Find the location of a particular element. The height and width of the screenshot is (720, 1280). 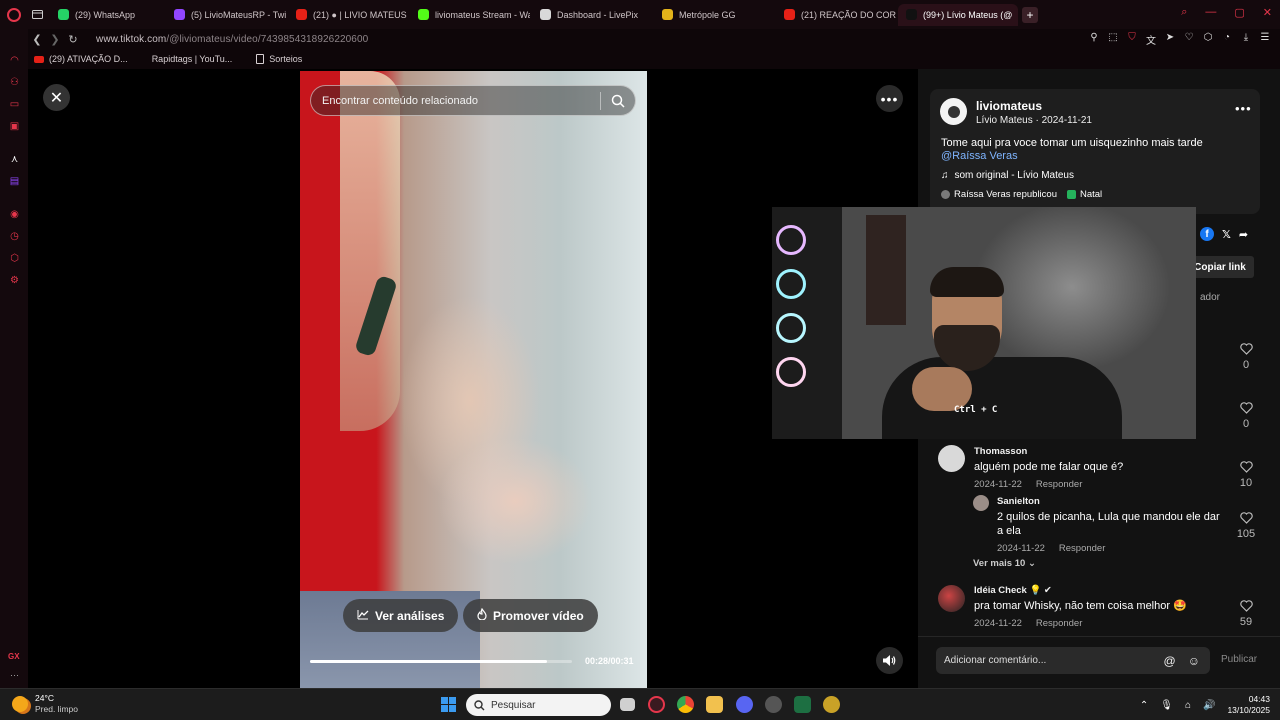

browser-tab: (29) WhatsApp is located at coordinates (107, 15).